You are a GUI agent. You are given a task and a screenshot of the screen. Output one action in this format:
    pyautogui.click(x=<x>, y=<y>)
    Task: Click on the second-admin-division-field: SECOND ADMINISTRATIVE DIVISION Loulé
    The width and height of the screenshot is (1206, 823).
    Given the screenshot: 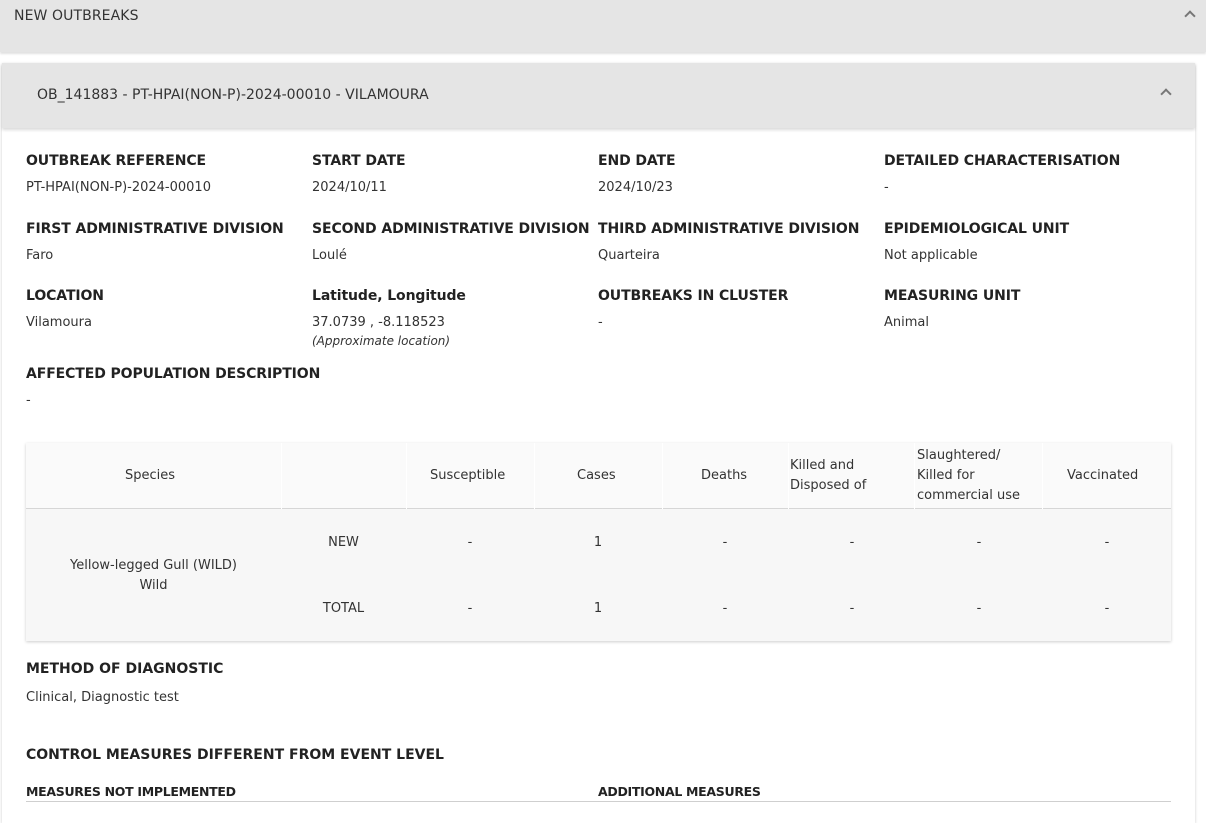 What is the action you would take?
    pyautogui.click(x=452, y=242)
    